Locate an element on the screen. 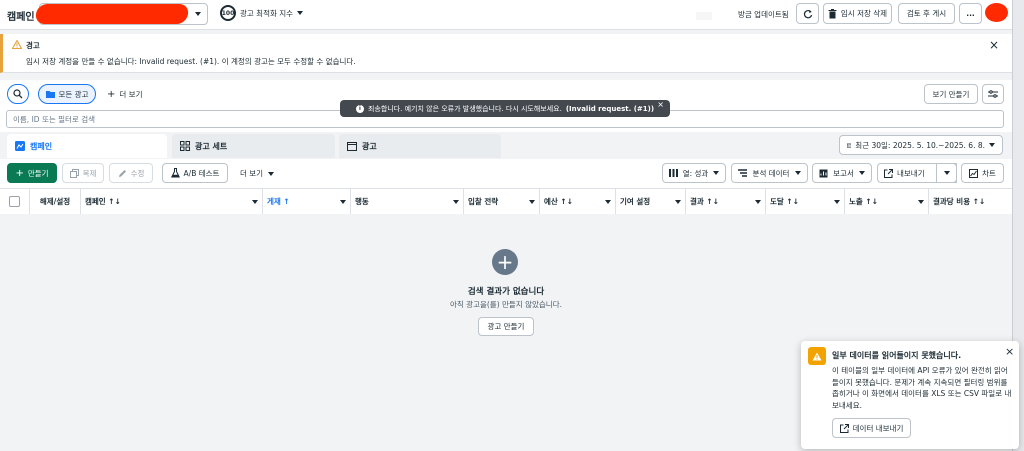  optimization-score: 100 광고 최적화 지수 is located at coordinates (262, 13).